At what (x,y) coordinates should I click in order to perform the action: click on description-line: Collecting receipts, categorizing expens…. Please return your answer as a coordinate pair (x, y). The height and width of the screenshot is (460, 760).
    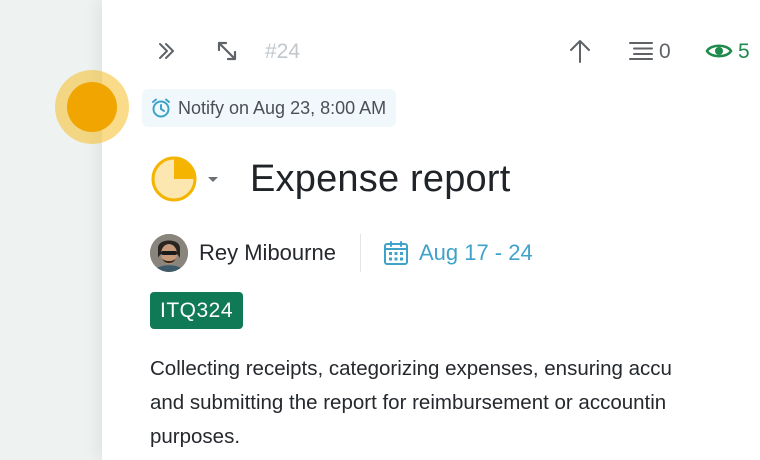
    Looking at the image, I should click on (411, 368).